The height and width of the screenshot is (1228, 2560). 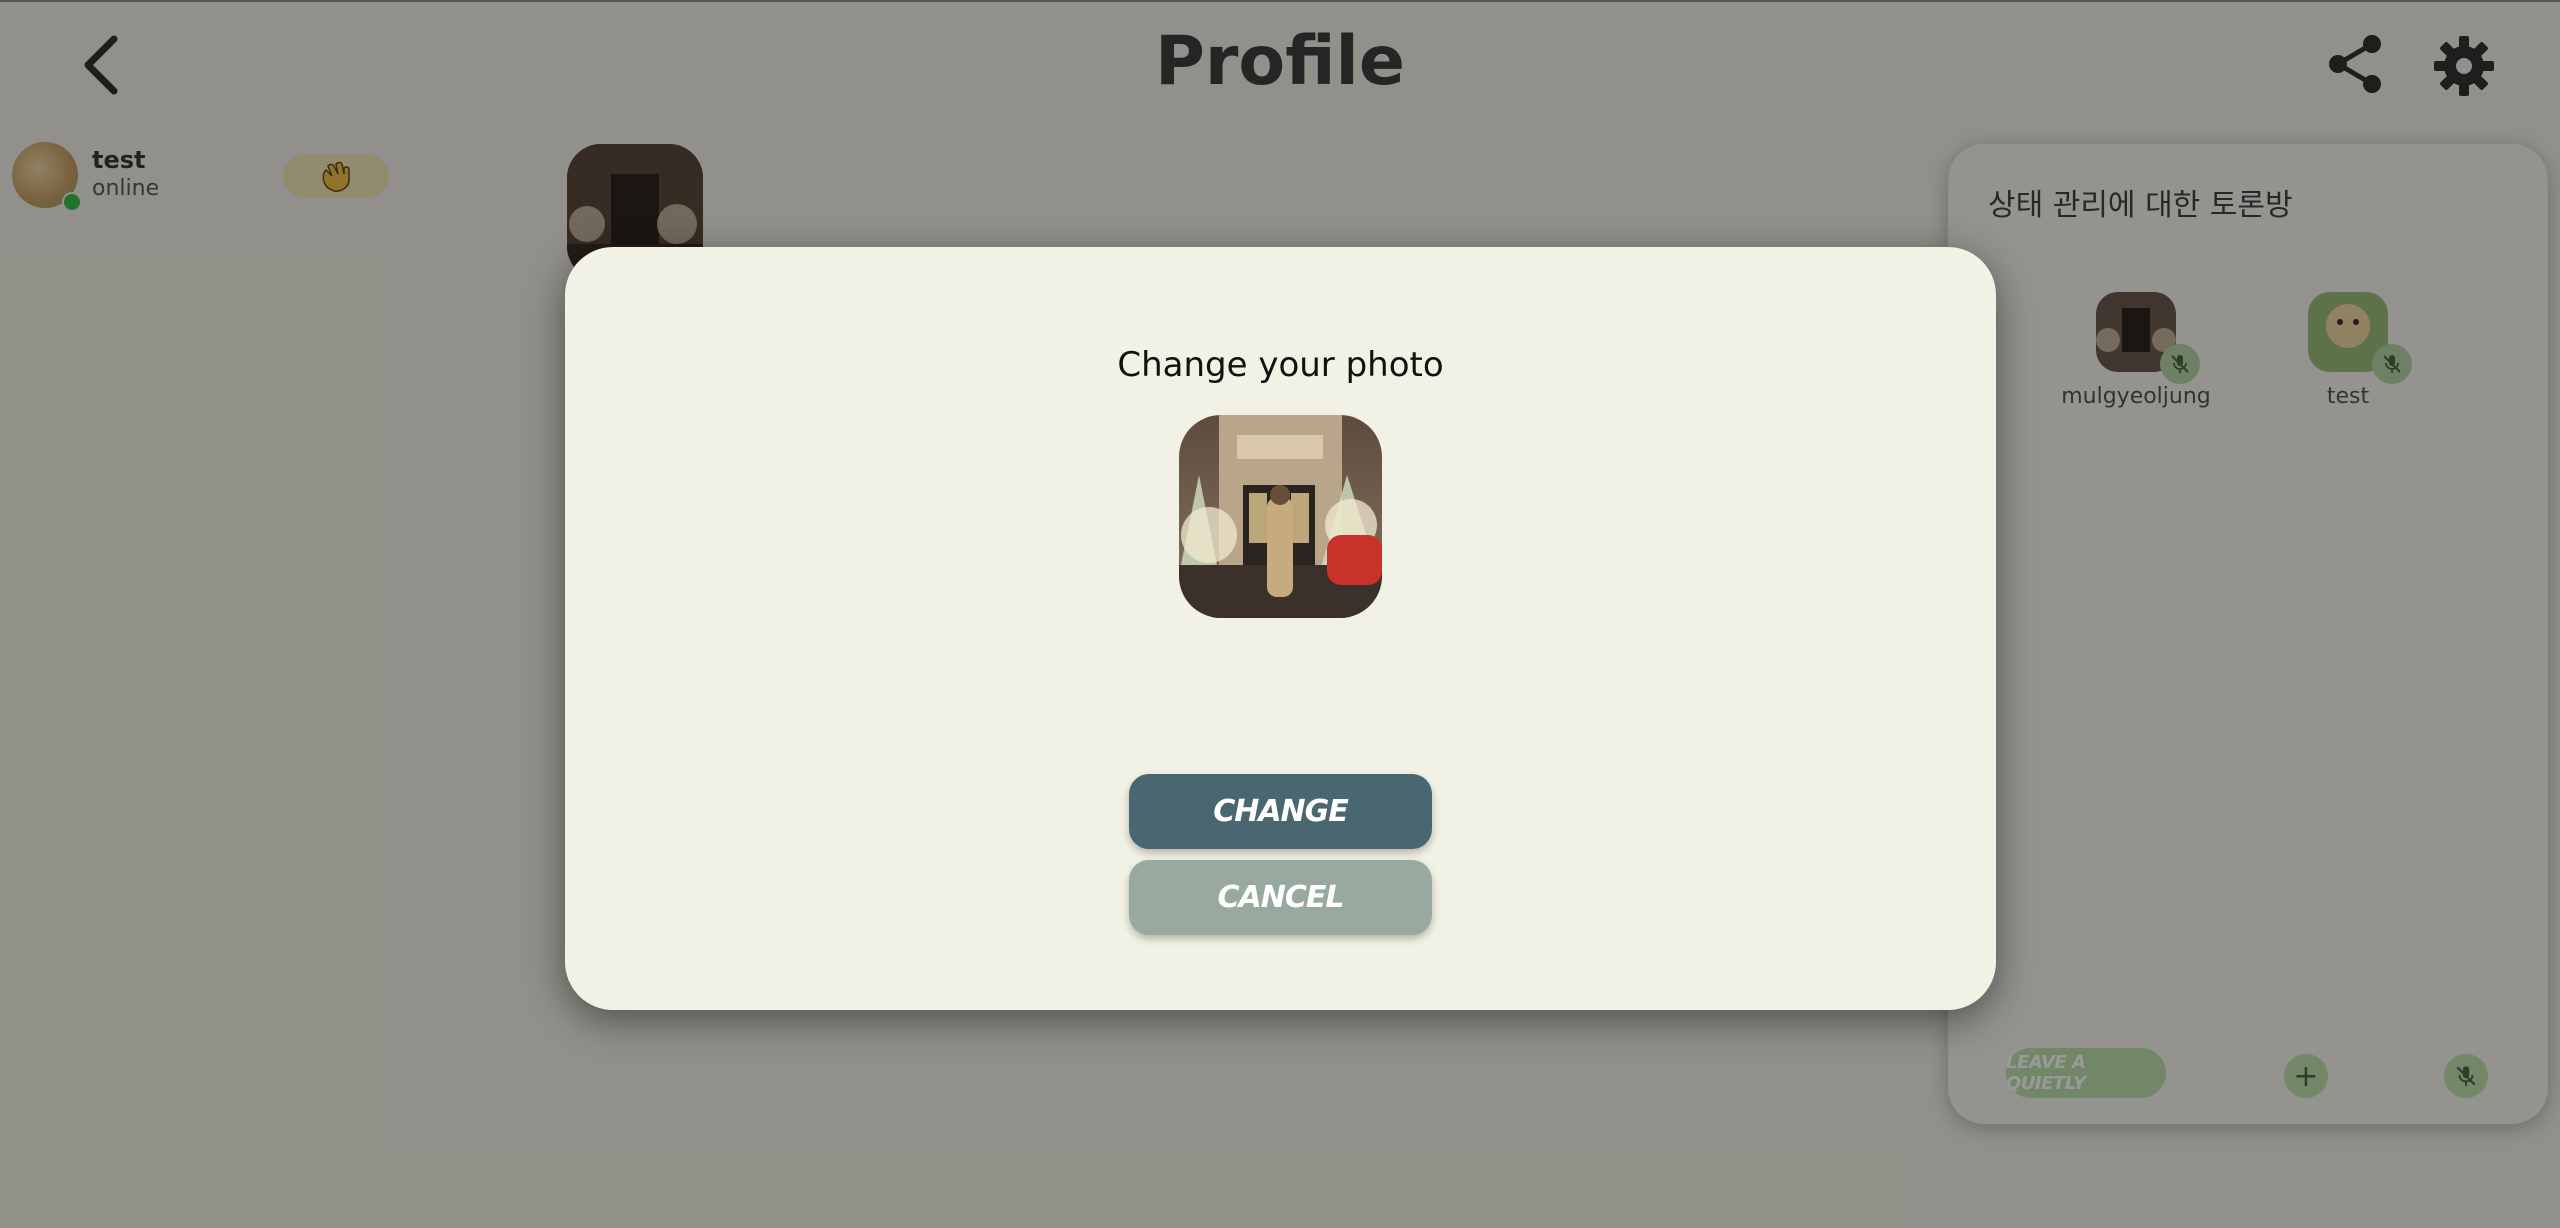 I want to click on cancel-button: CANCEL, so click(x=1280, y=897).